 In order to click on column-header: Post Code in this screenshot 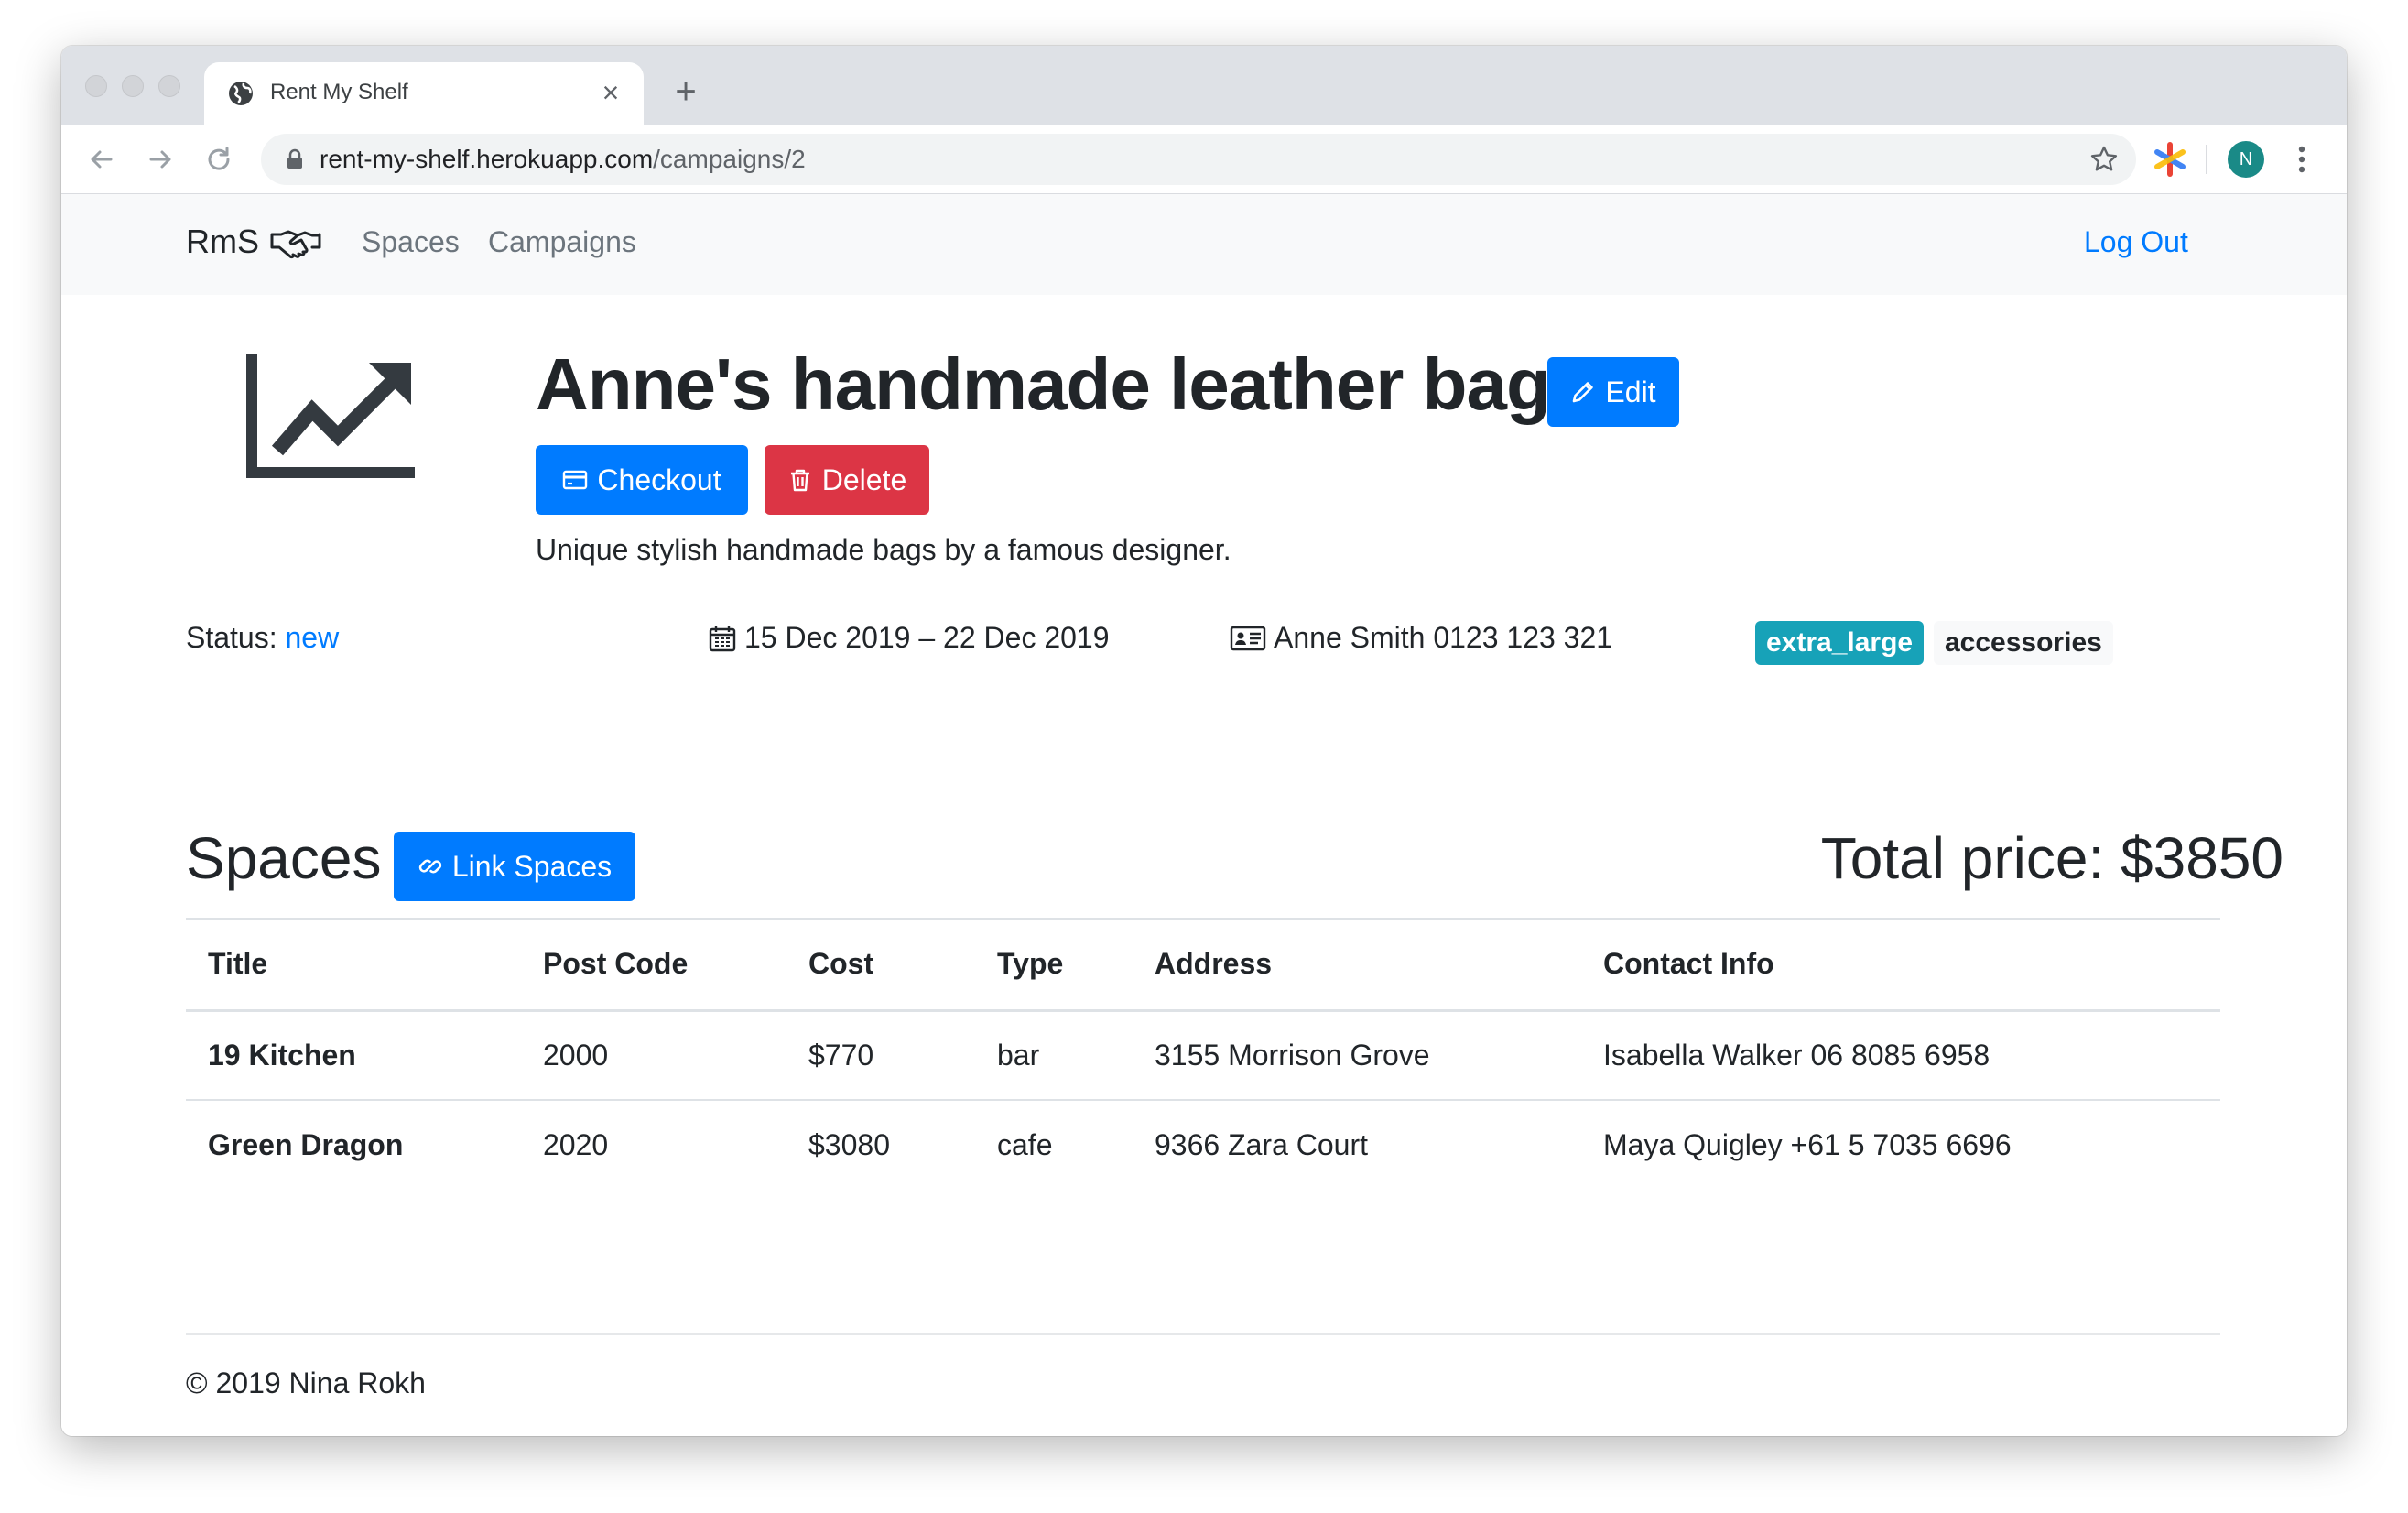, I will do `click(653, 965)`.